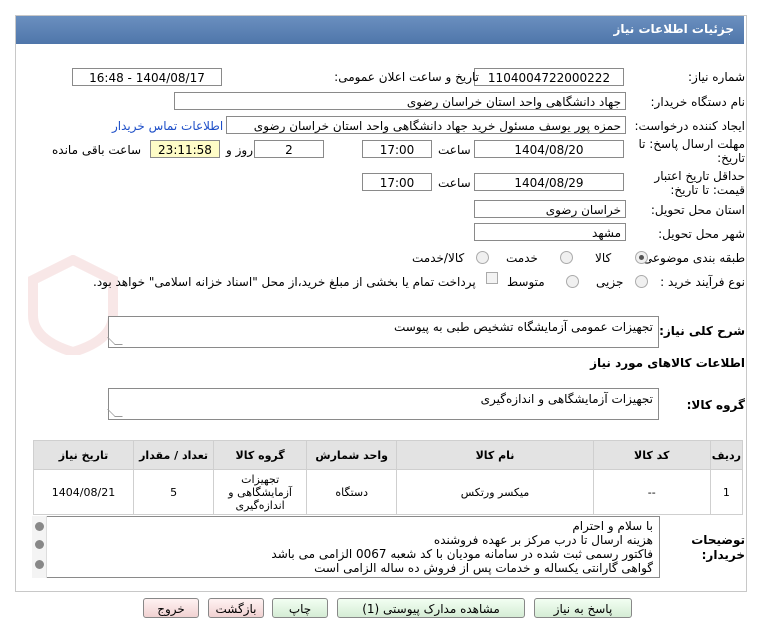 Image resolution: width=761 pixels, height=635 pixels. I want to click on requester-label: ایجاد کننده درخواست:, so click(689, 126).